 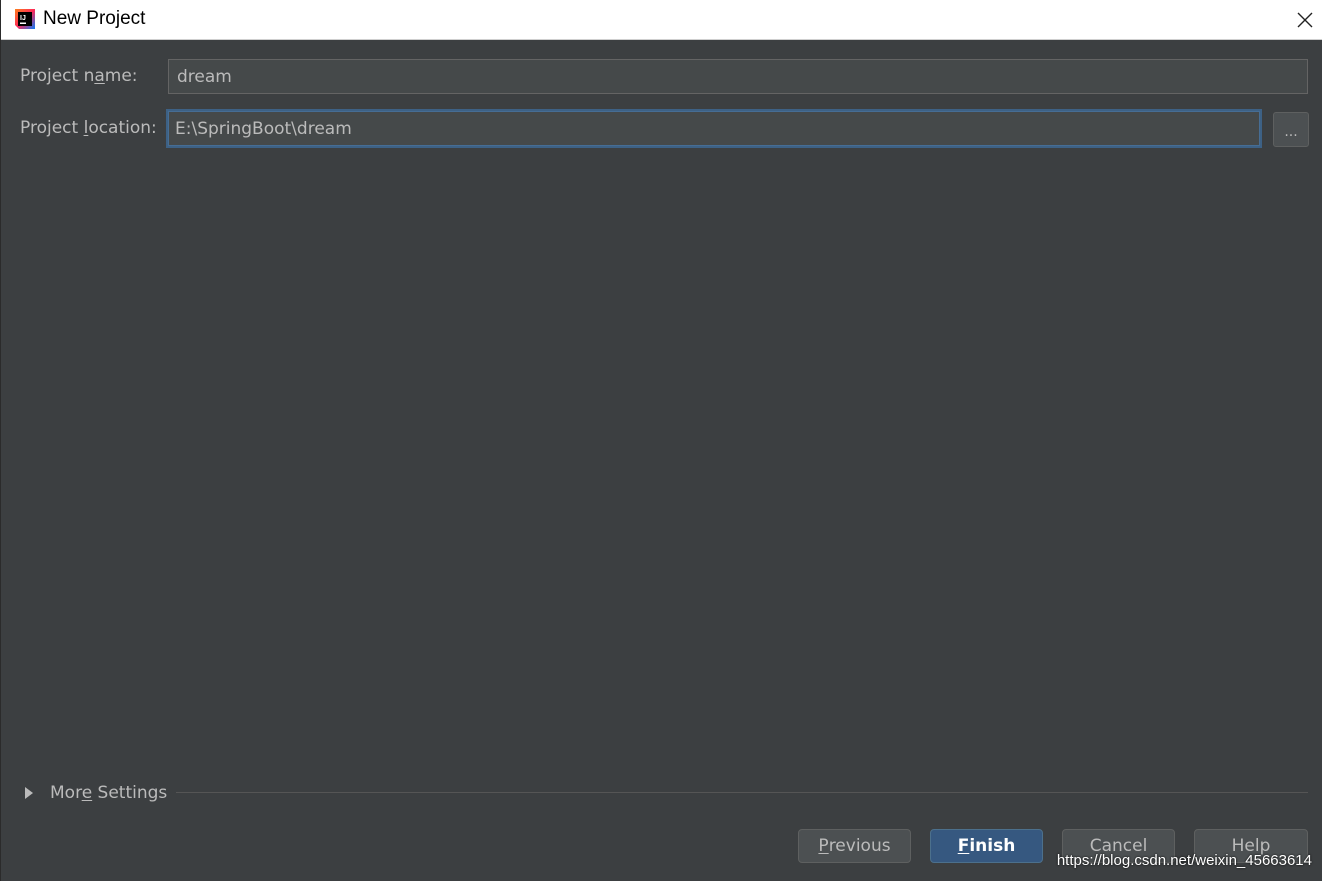 I want to click on finish-button: Finish, so click(x=986, y=846).